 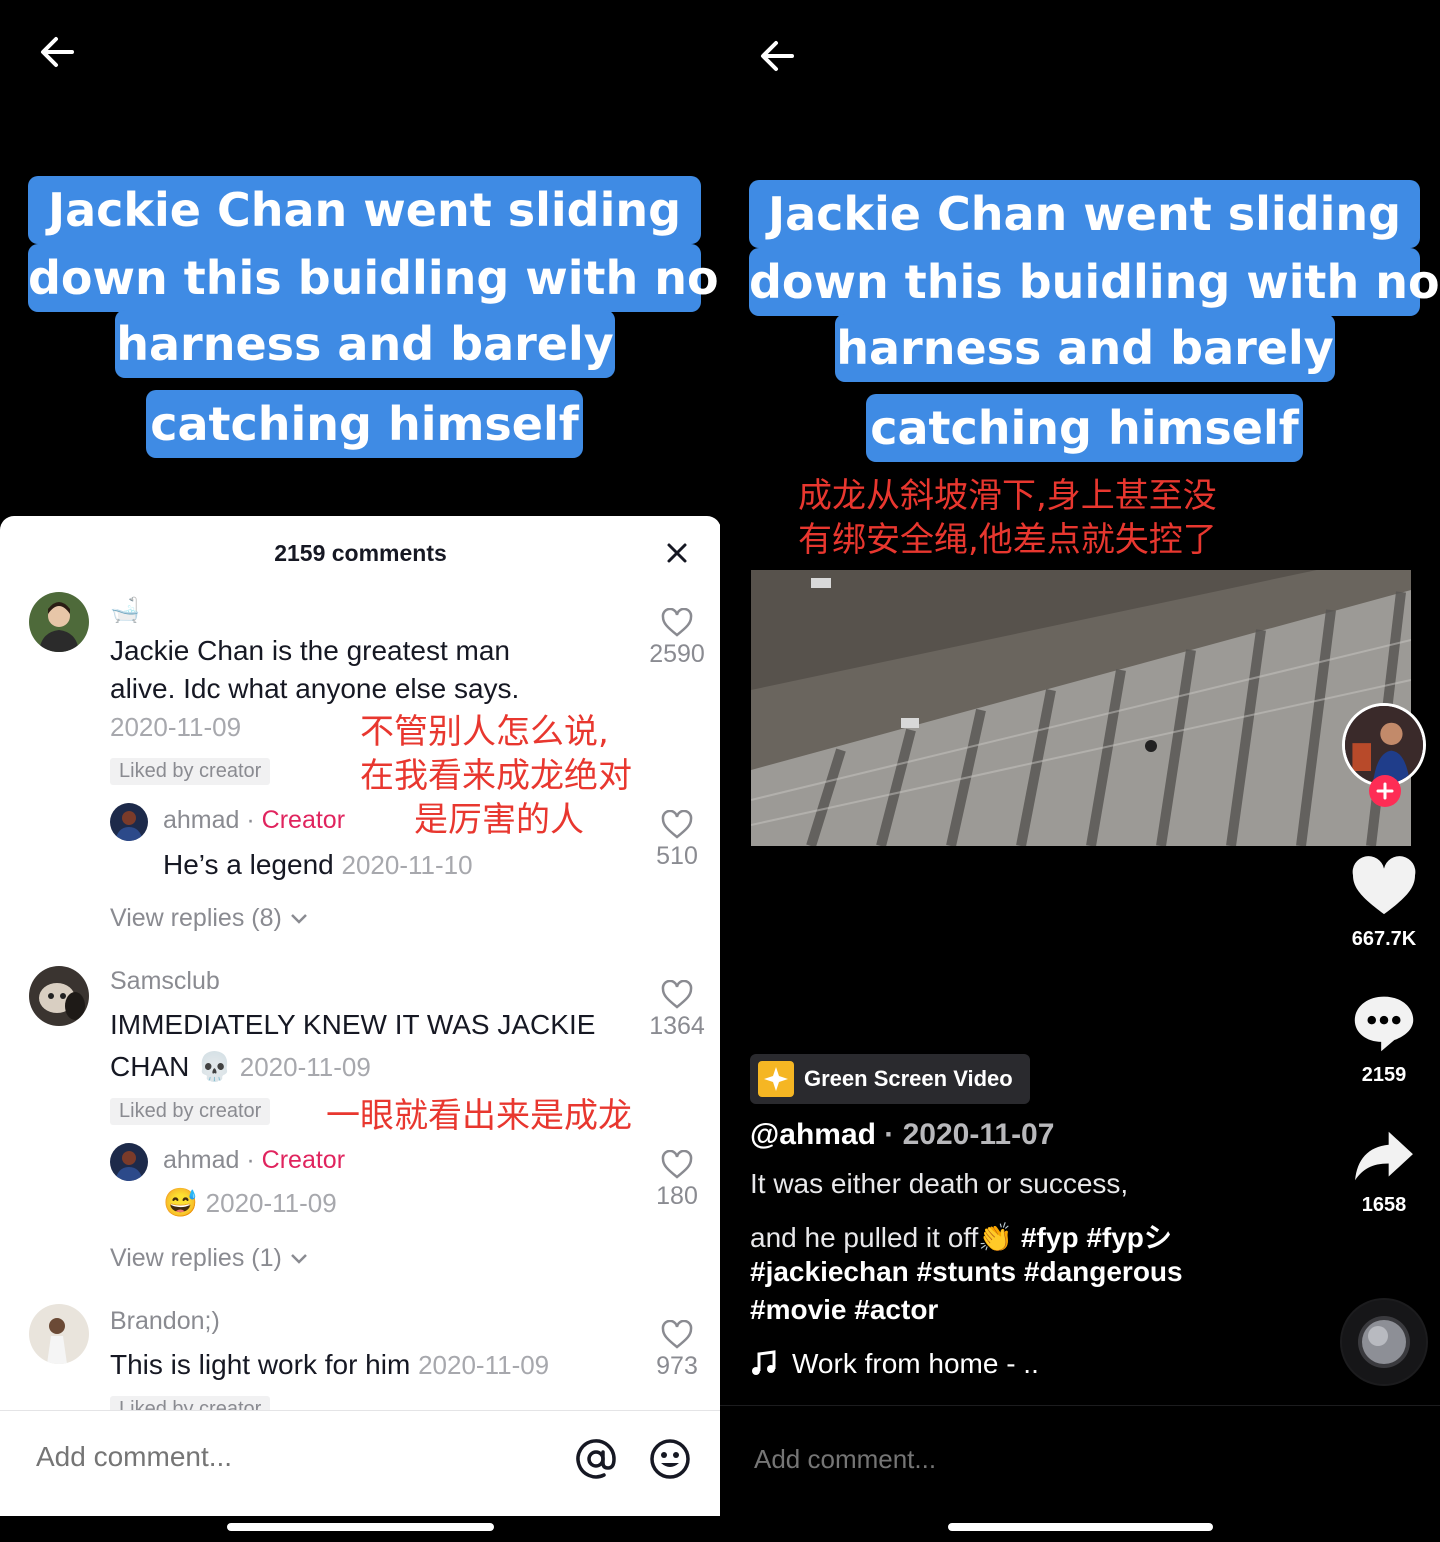 I want to click on annotation-note: 一眼就看出来是成龙, so click(x=479, y=1116).